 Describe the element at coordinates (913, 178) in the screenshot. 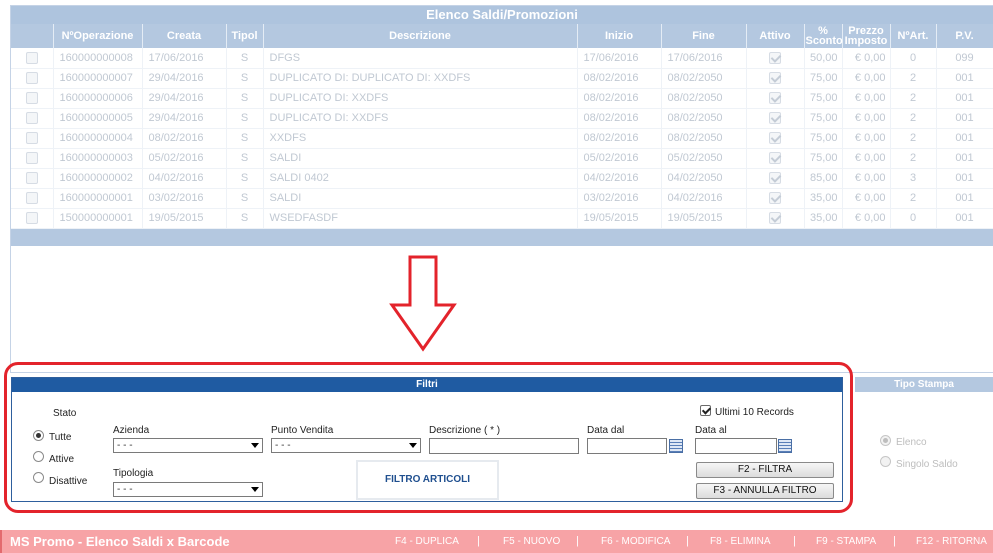

I see `col-nart-cell: 3` at that location.